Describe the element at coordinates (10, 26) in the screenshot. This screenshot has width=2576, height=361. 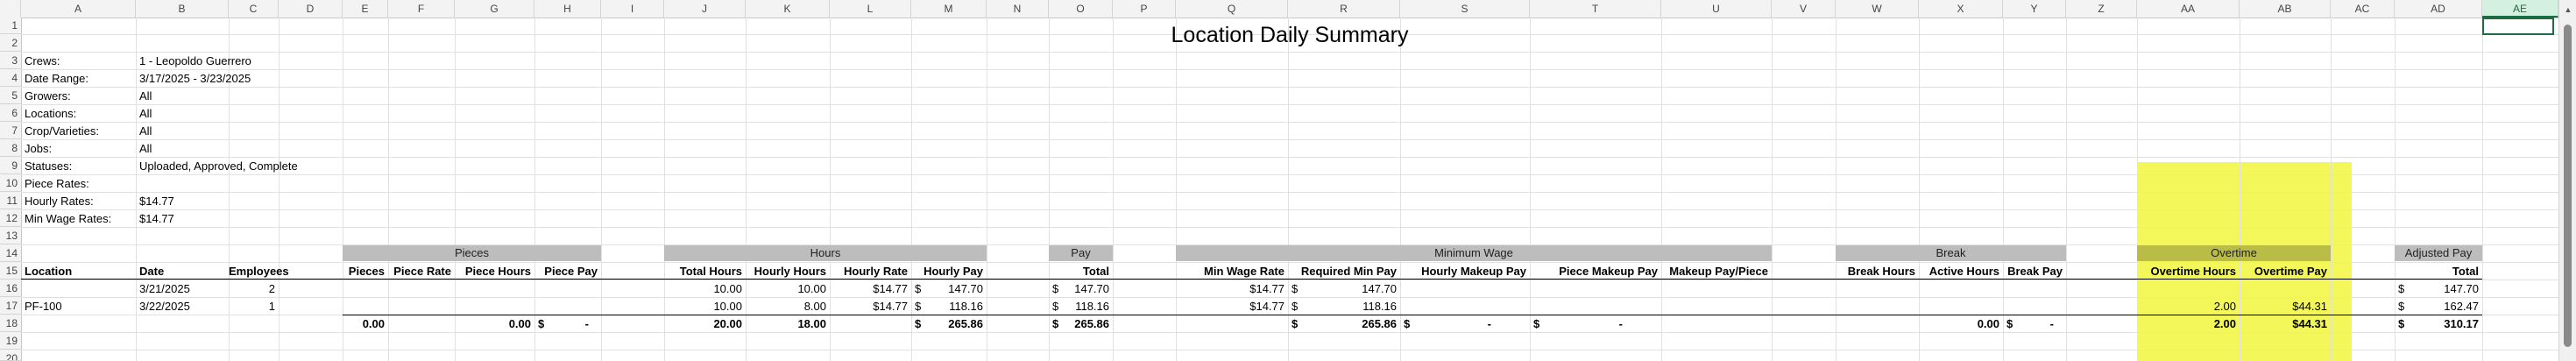
I see `row-header-1: 1` at that location.